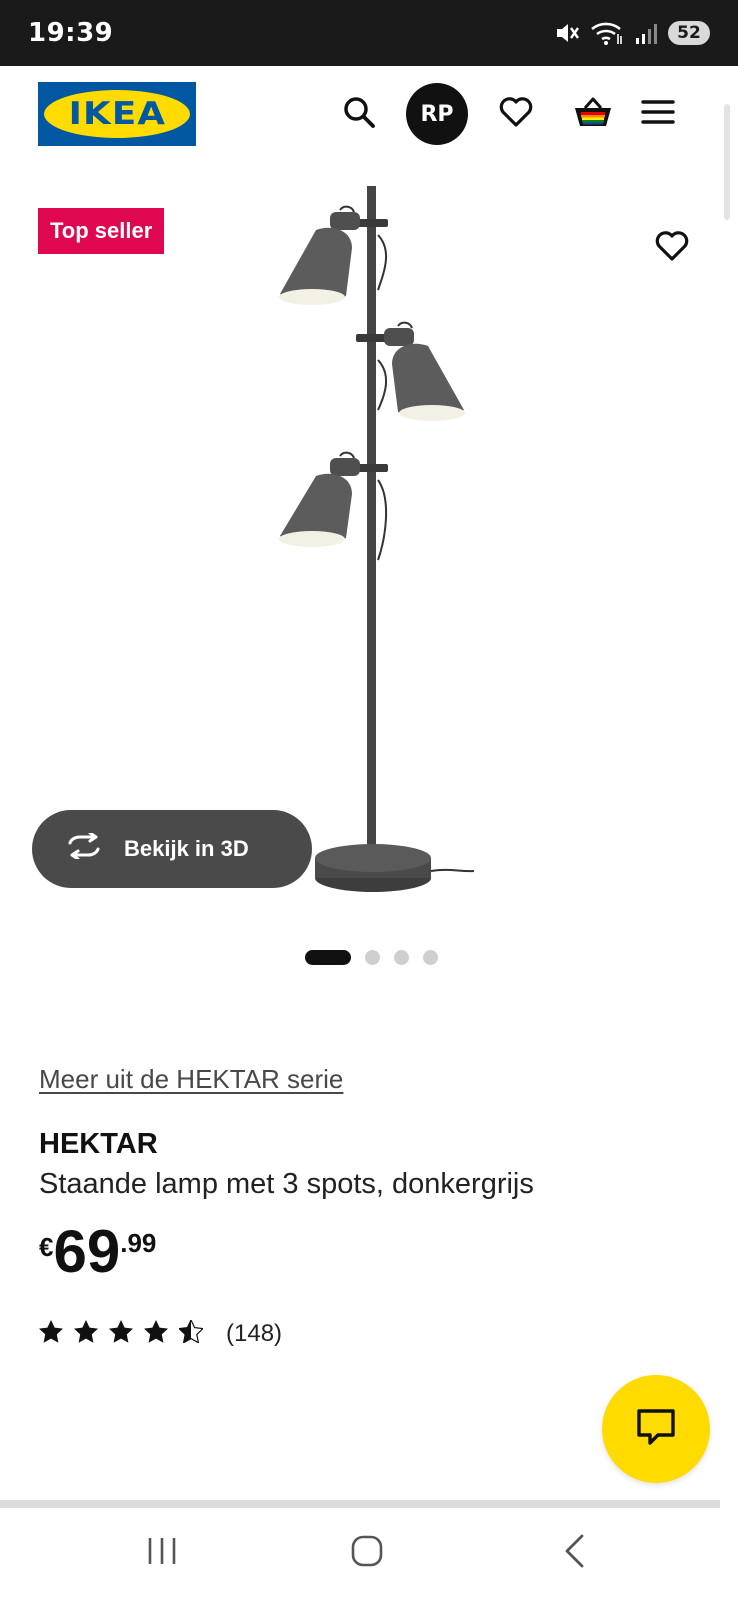  What do you see at coordinates (191, 1079) in the screenshot?
I see `series-link: Meer uit de HEKTAR serie` at bounding box center [191, 1079].